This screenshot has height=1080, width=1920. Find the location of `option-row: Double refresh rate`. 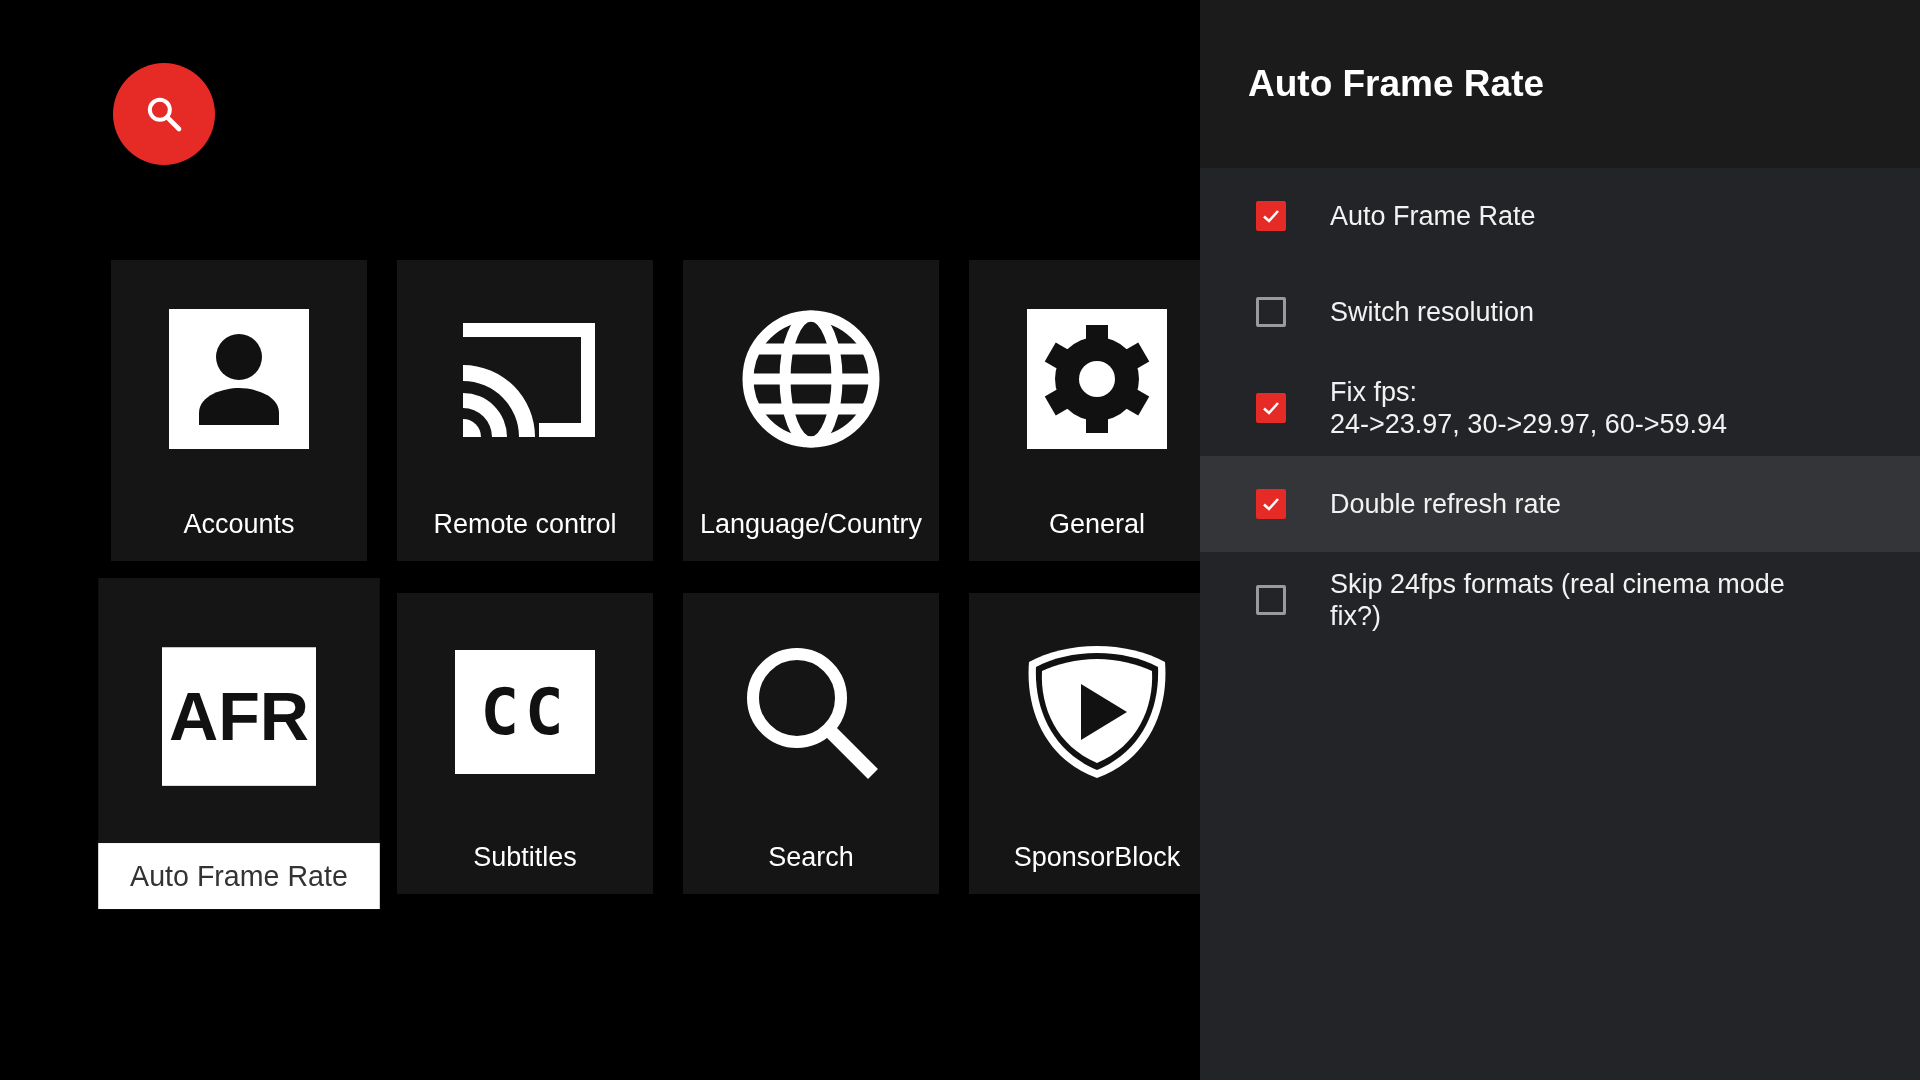

option-row: Double refresh rate is located at coordinates (1560, 504).